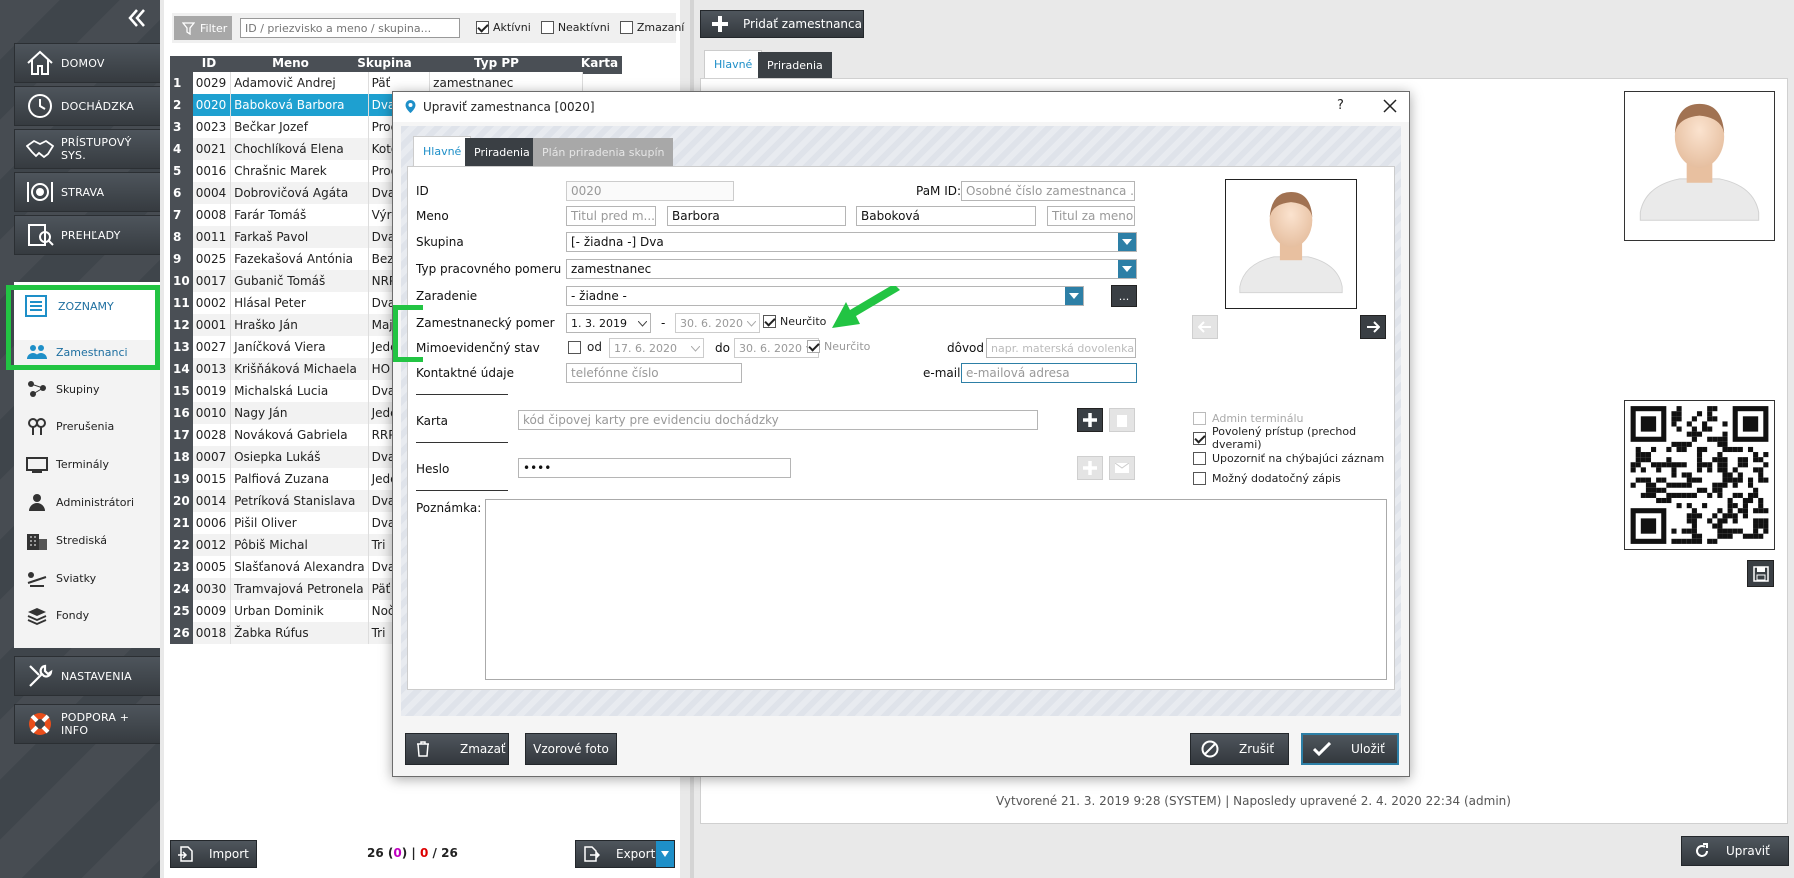 This screenshot has height=878, width=1794. What do you see at coordinates (181, 149) in the screenshot?
I see `table-cell: 4` at bounding box center [181, 149].